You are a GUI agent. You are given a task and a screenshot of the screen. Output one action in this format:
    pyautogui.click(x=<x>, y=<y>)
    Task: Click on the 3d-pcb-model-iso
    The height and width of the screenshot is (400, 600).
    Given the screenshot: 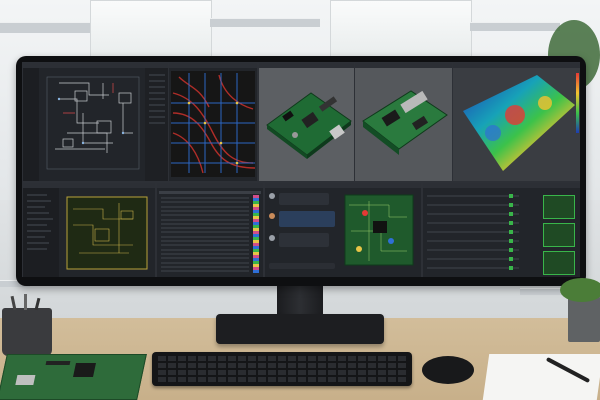 What is the action you would take?
    pyautogui.click(x=405, y=122)
    